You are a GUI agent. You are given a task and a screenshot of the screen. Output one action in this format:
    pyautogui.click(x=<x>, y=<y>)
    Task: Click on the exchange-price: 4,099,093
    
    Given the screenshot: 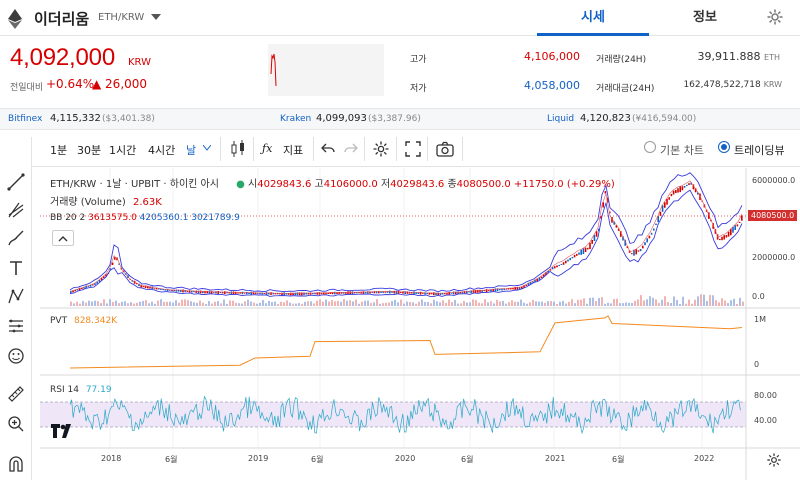 What is the action you would take?
    pyautogui.click(x=341, y=118)
    